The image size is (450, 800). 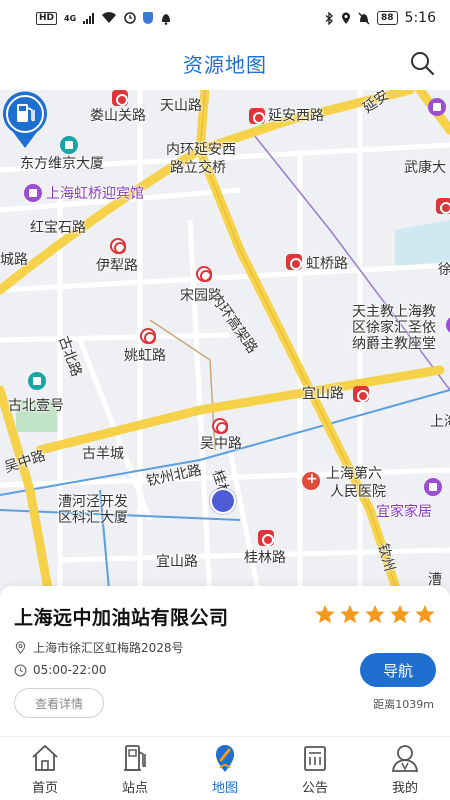 What do you see at coordinates (444, 270) in the screenshot?
I see `map-label: 徐` at bounding box center [444, 270].